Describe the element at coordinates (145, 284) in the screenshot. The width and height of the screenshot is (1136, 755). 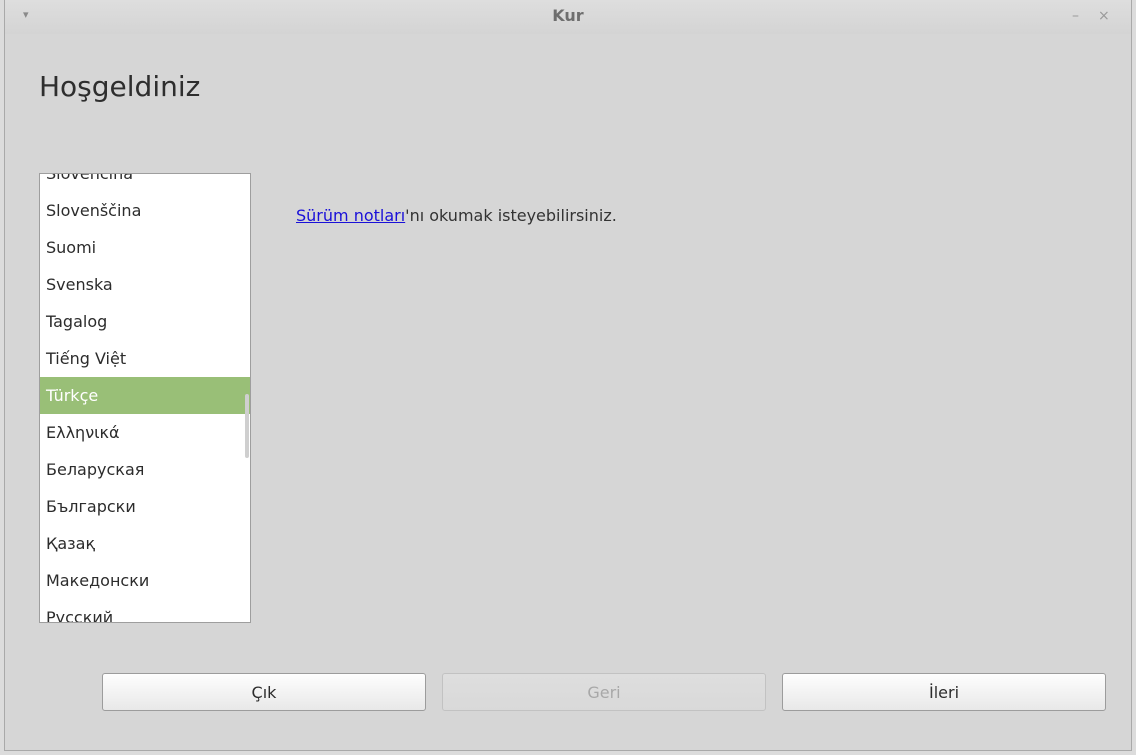
I see `language-item: Svenska` at that location.